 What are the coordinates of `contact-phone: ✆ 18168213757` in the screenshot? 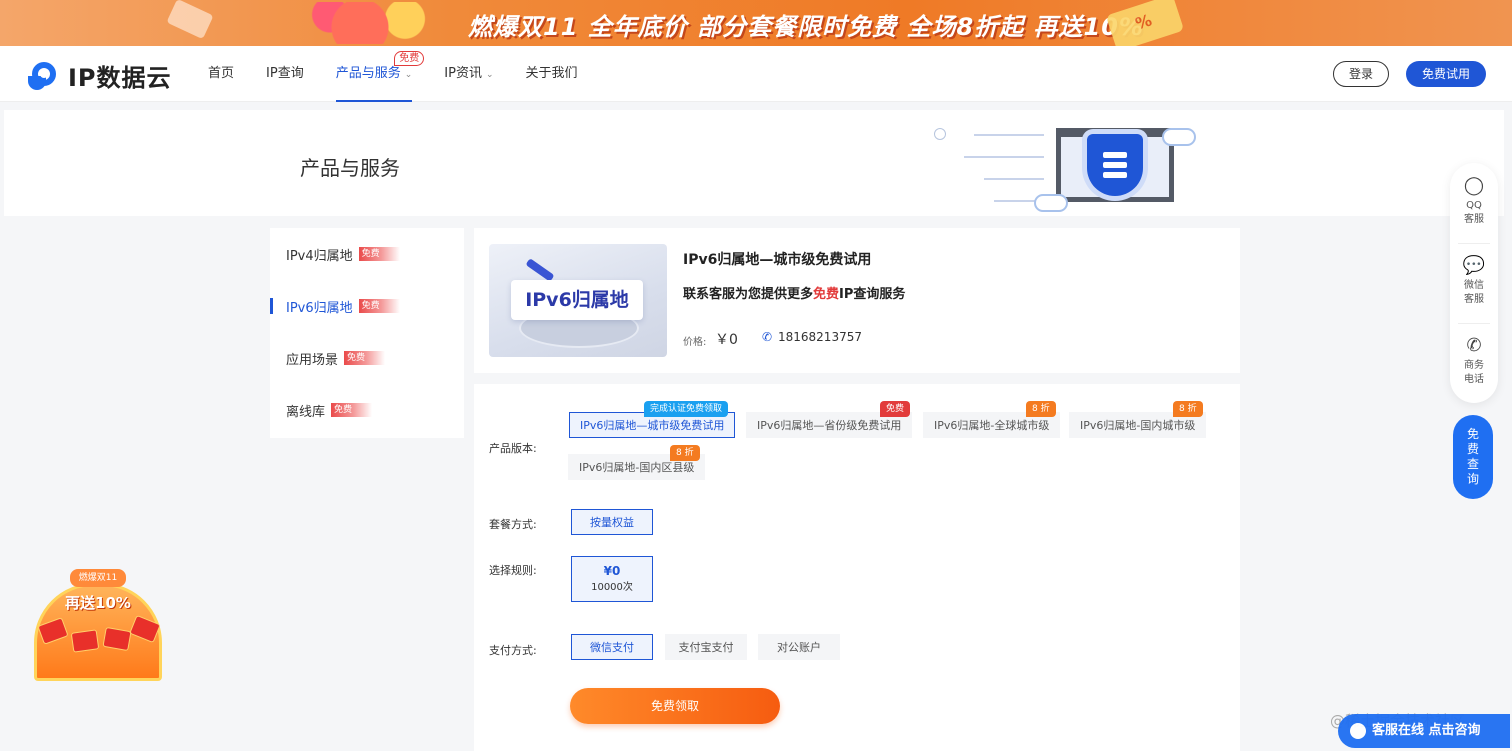 It's located at (812, 337).